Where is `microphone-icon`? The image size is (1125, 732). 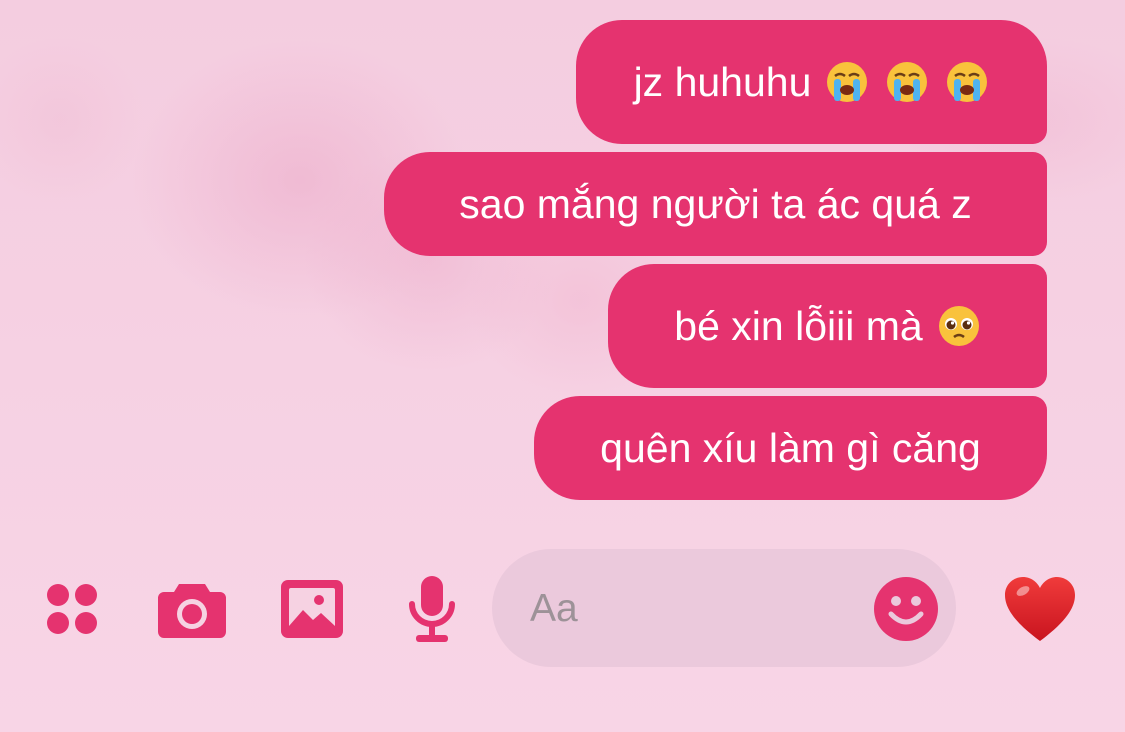 microphone-icon is located at coordinates (432, 609).